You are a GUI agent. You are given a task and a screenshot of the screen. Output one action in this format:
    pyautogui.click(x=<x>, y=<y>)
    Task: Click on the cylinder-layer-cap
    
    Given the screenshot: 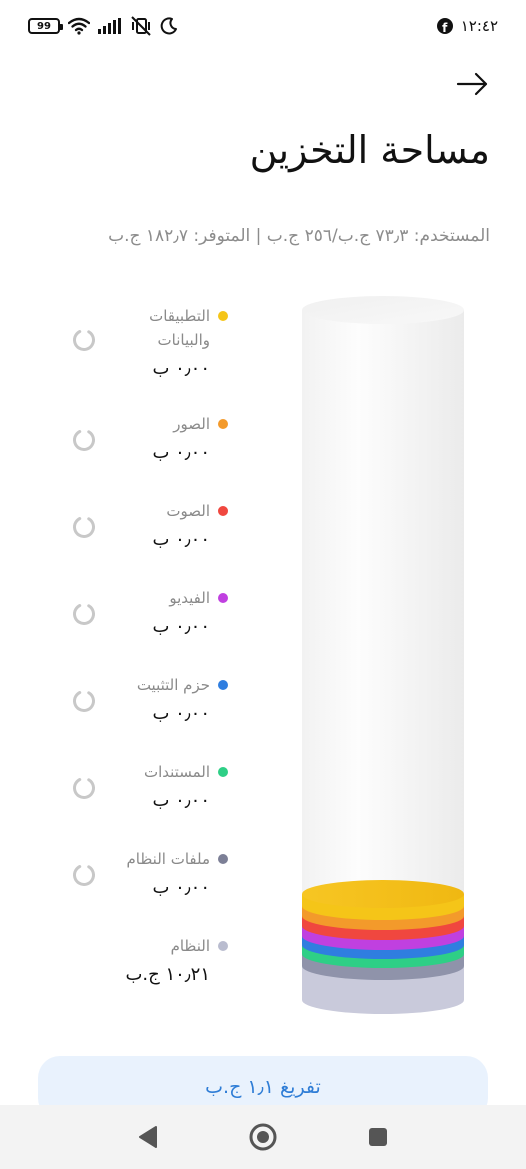 What is the action you would take?
    pyautogui.click(x=383, y=894)
    